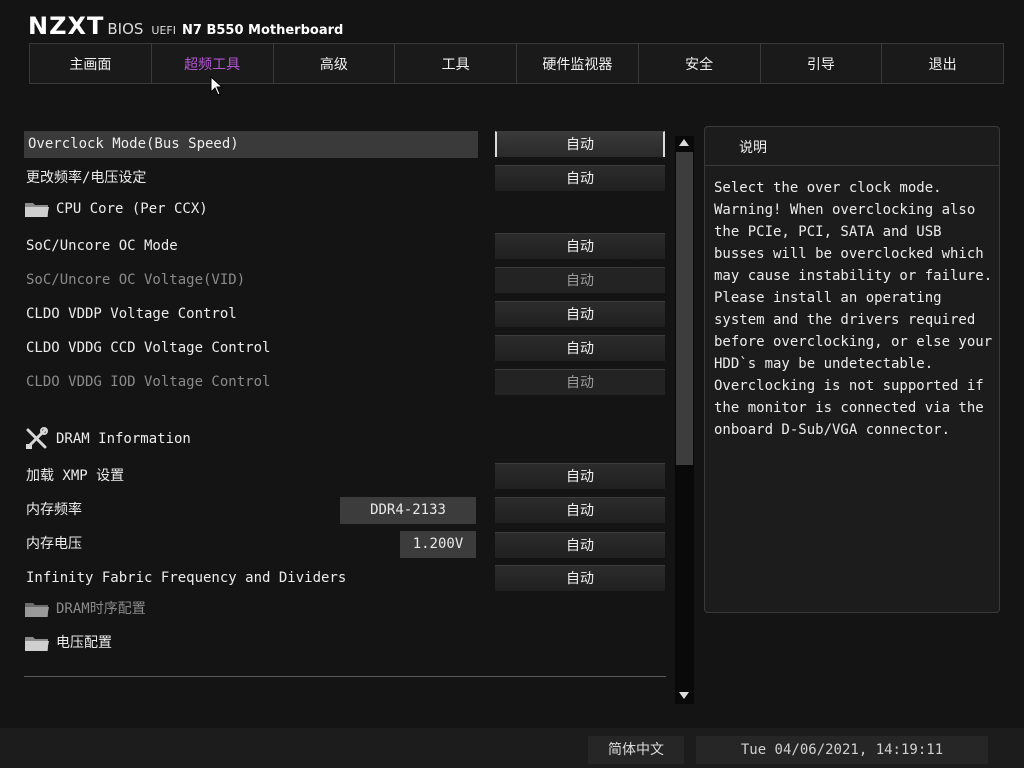 The image size is (1024, 768). I want to click on tab-security: 安全, so click(699, 63).